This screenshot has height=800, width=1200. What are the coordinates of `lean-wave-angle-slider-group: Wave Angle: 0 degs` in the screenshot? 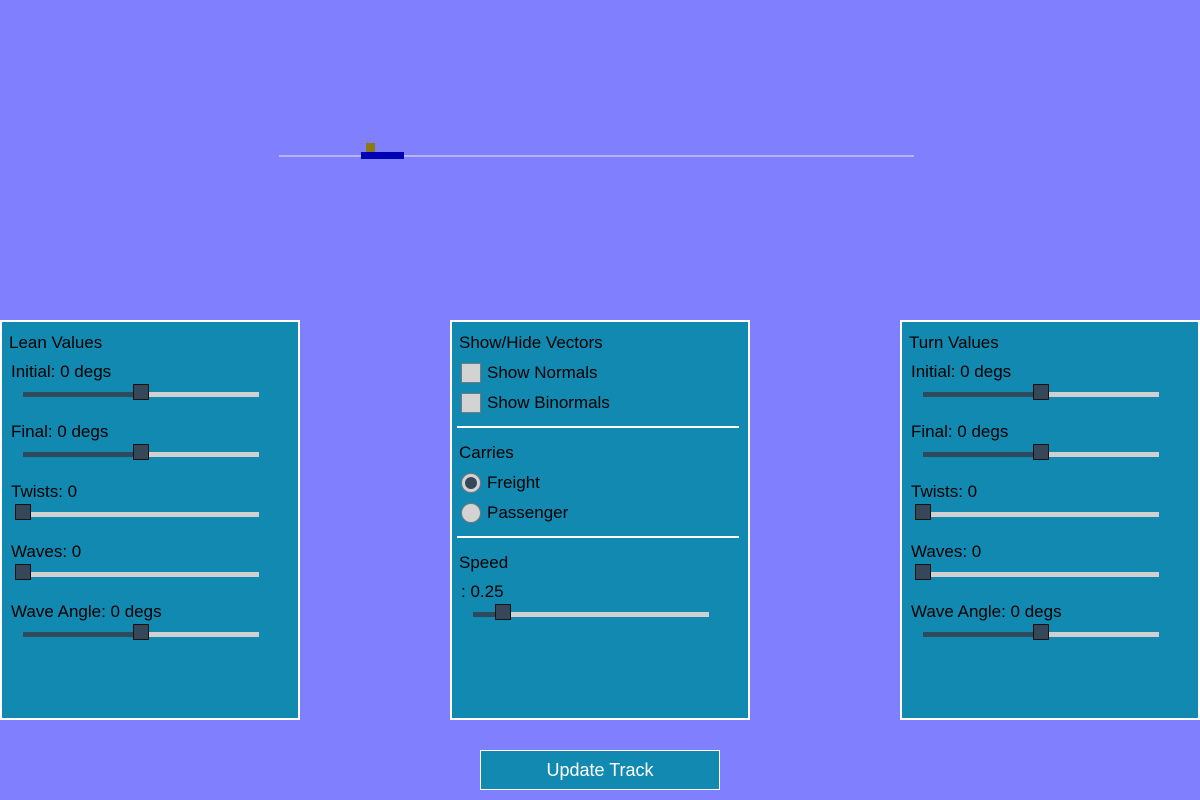 It's located at (141, 627).